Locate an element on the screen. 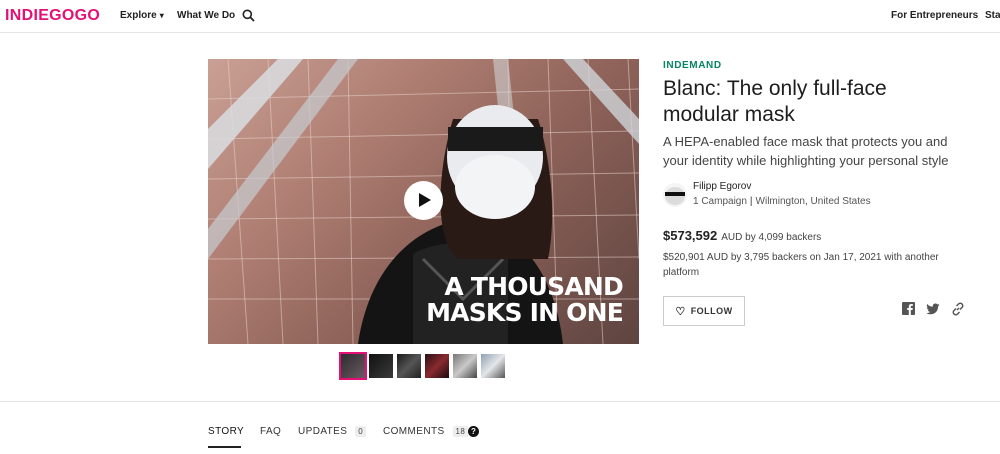  indemand-badge: INDEMAND is located at coordinates (692, 65).